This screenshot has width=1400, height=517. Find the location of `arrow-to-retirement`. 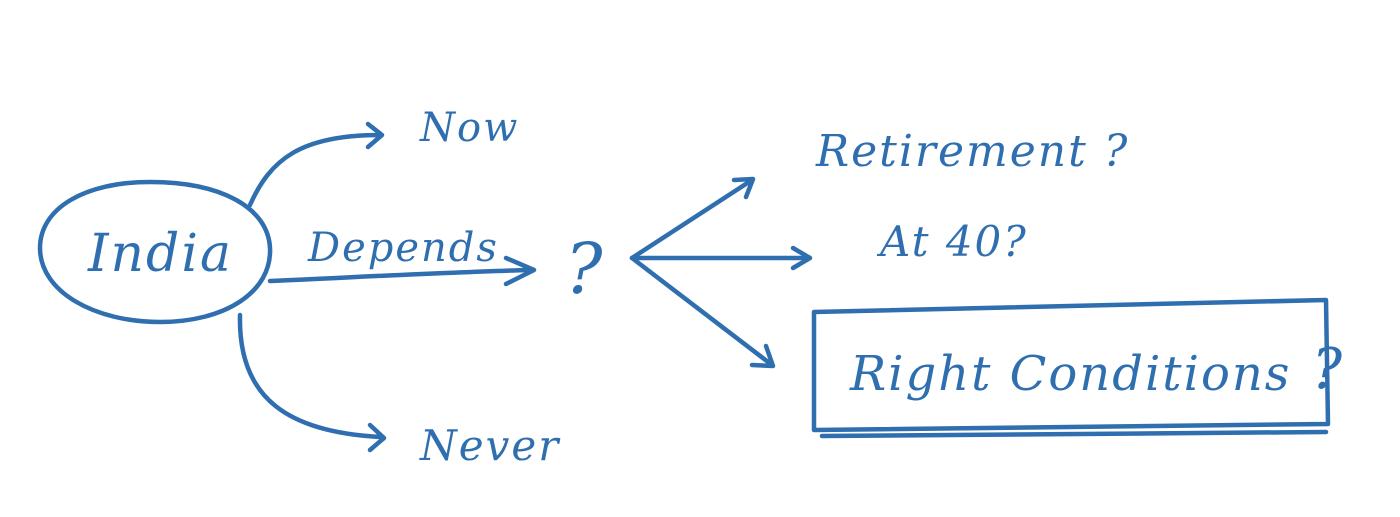

arrow-to-retirement is located at coordinates (692, 219).